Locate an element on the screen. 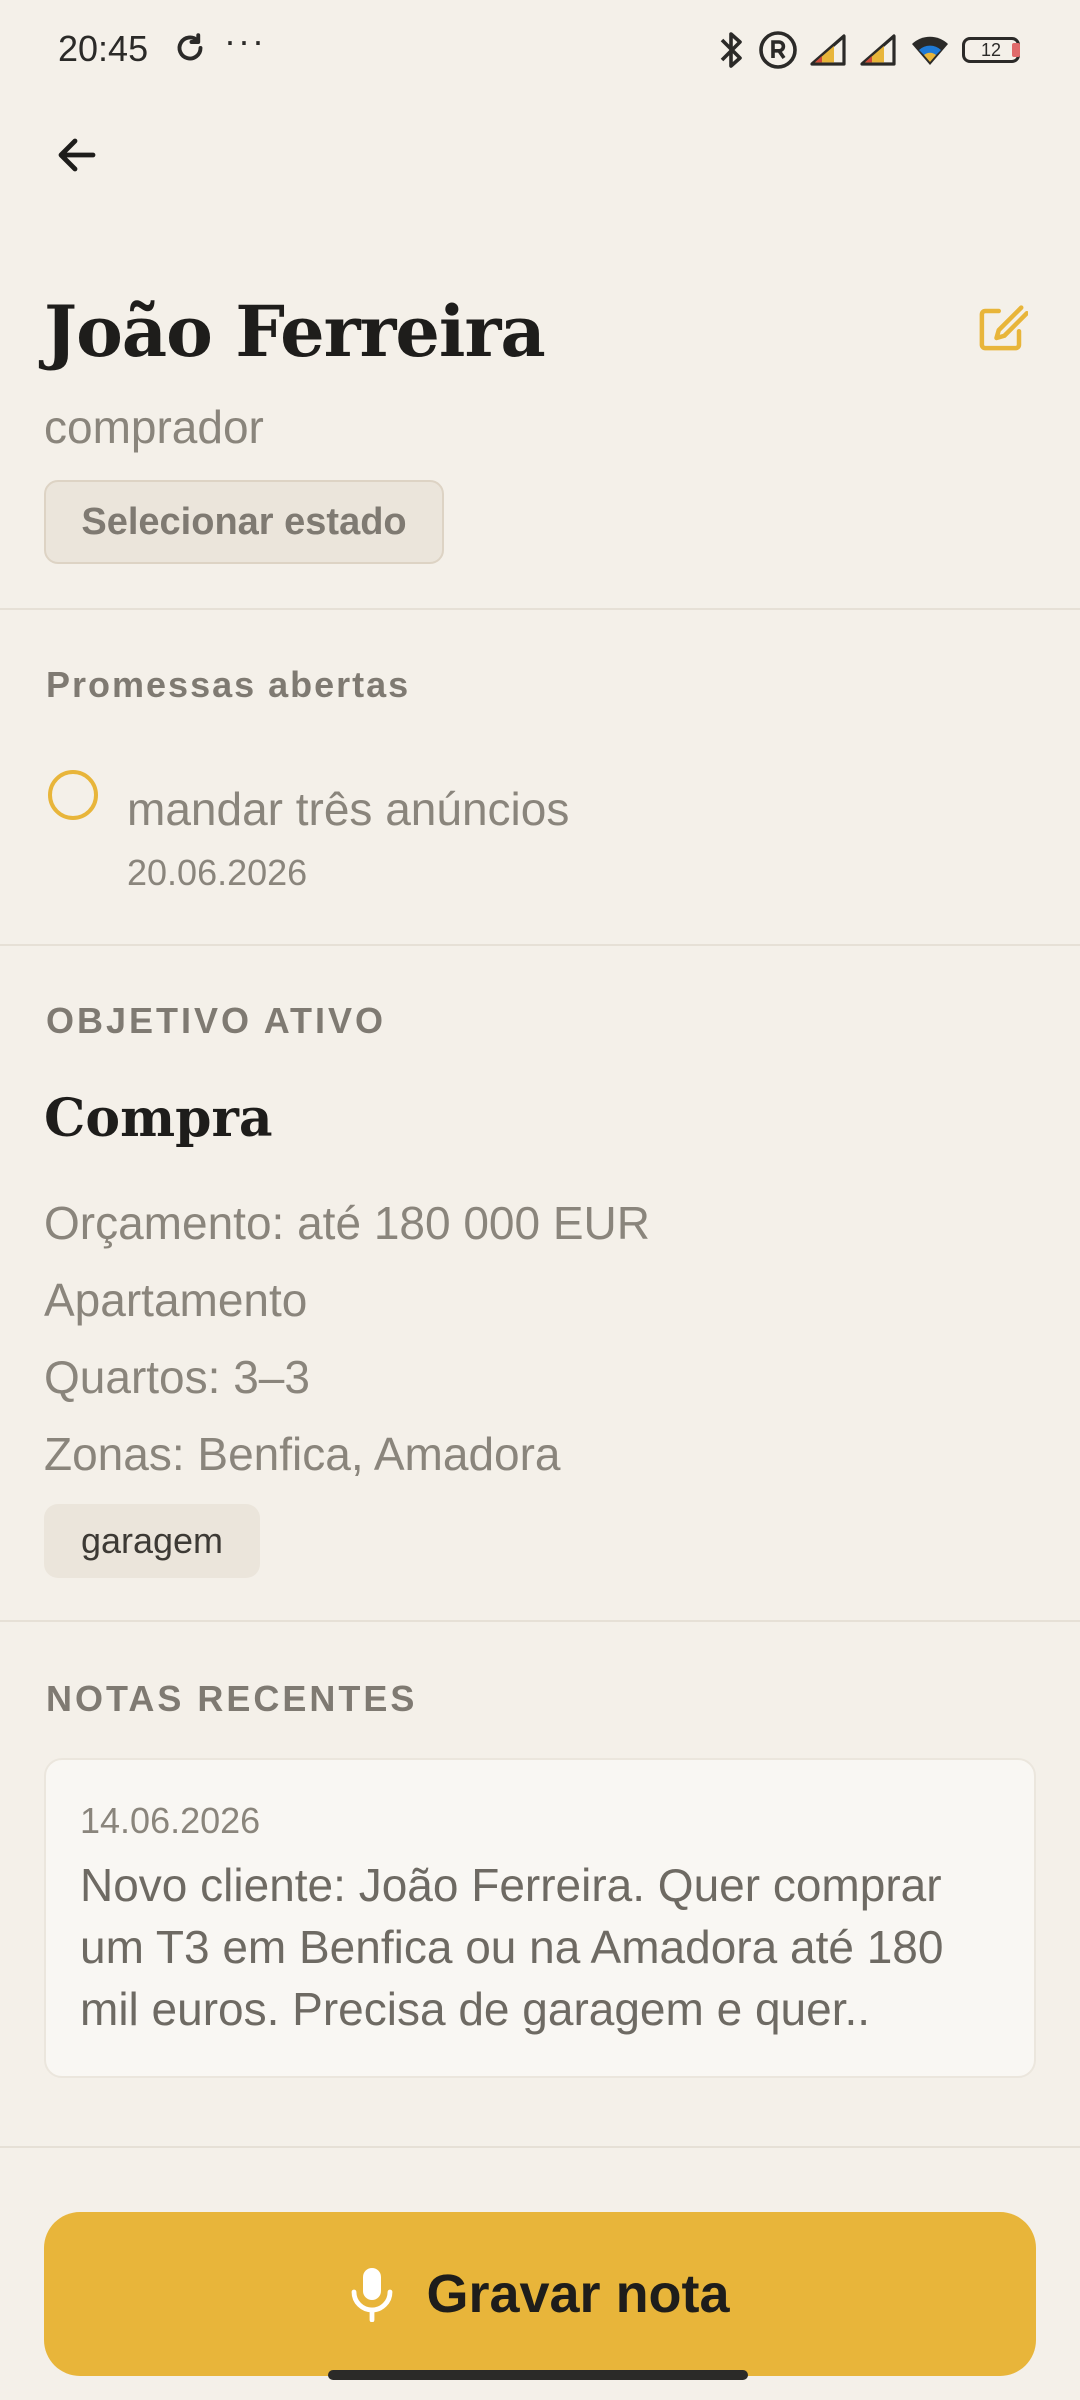 This screenshot has height=2400, width=1080. goal-rooms: Quartos: 3–3 is located at coordinates (177, 1377).